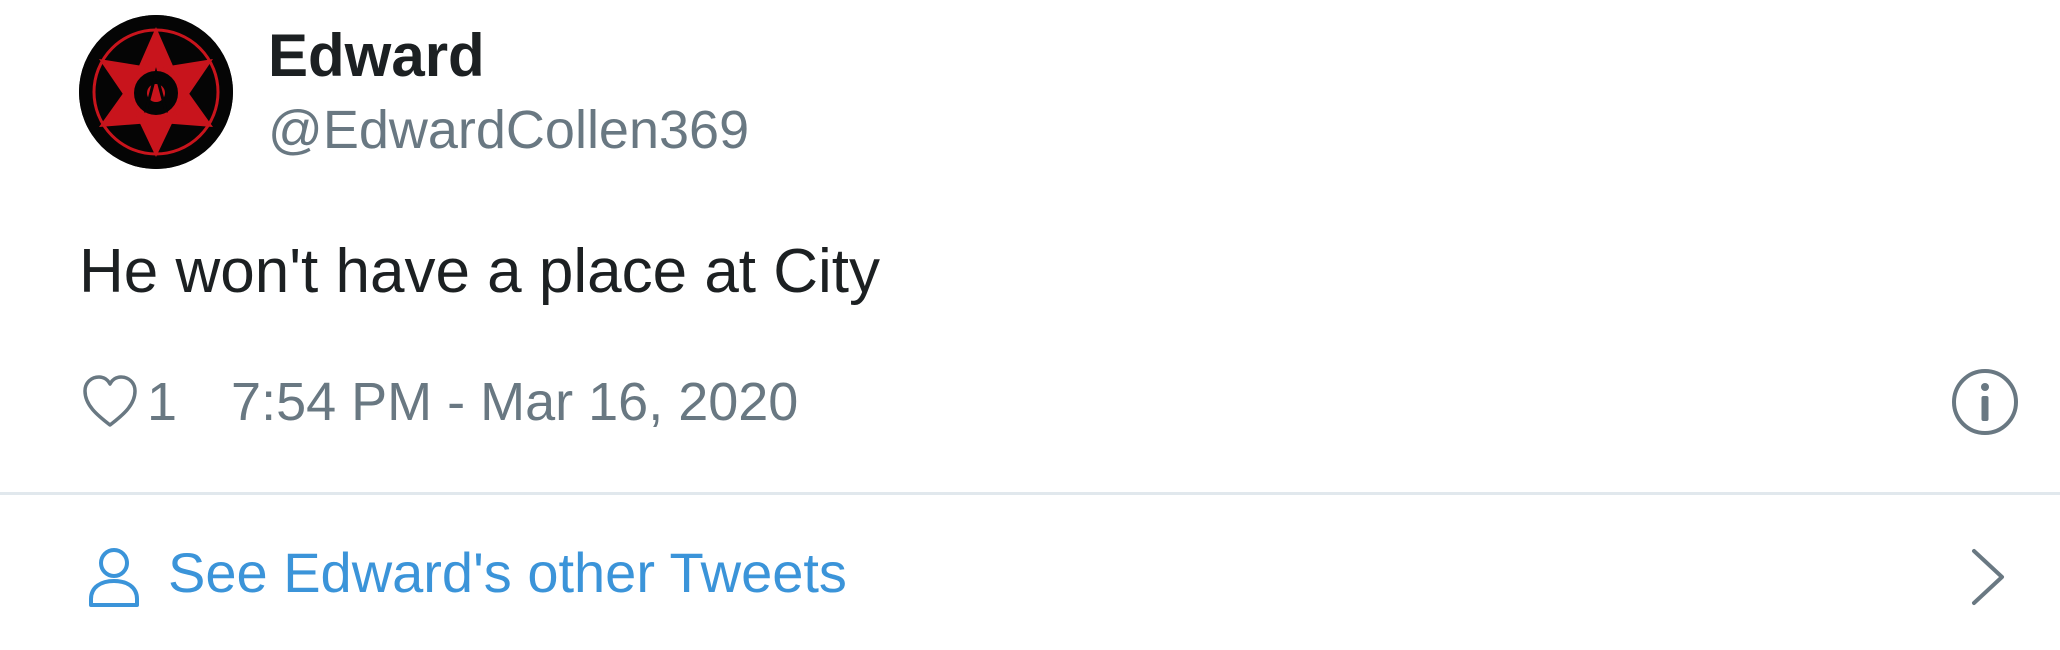 The width and height of the screenshot is (2060, 650). What do you see at coordinates (480, 271) in the screenshot?
I see `tweet-text: He won't have a place at City` at bounding box center [480, 271].